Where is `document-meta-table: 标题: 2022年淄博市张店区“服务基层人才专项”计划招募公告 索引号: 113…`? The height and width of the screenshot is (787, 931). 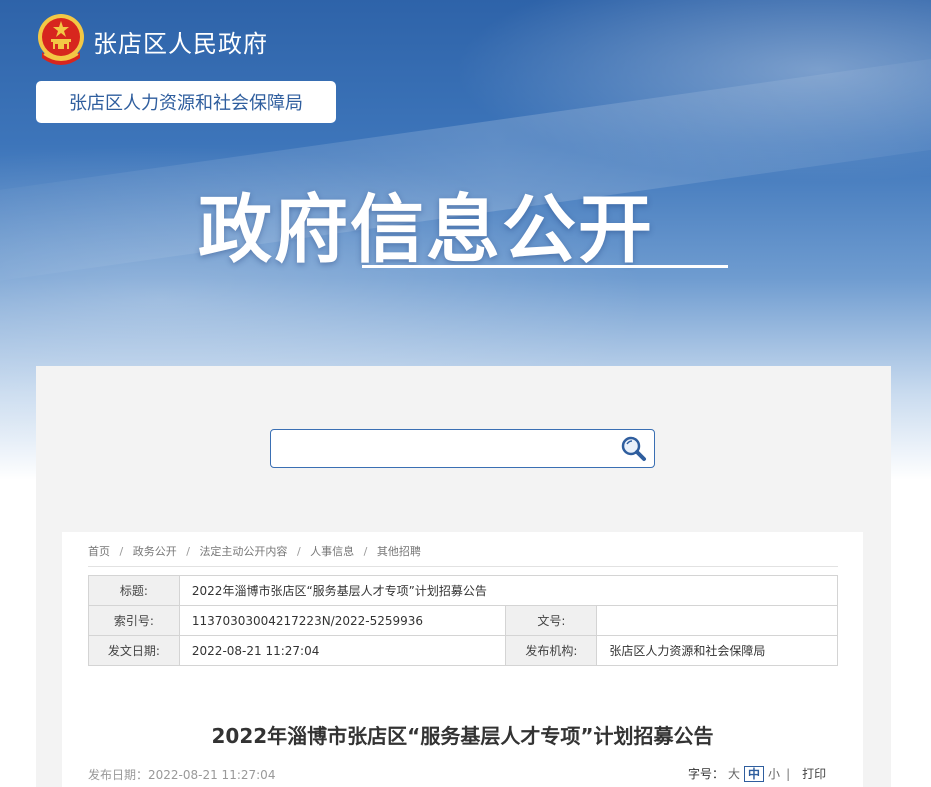
document-meta-table: 标题: 2022年淄博市张店区“服务基层人才专项”计划招募公告 索引号: 113… is located at coordinates (463, 620).